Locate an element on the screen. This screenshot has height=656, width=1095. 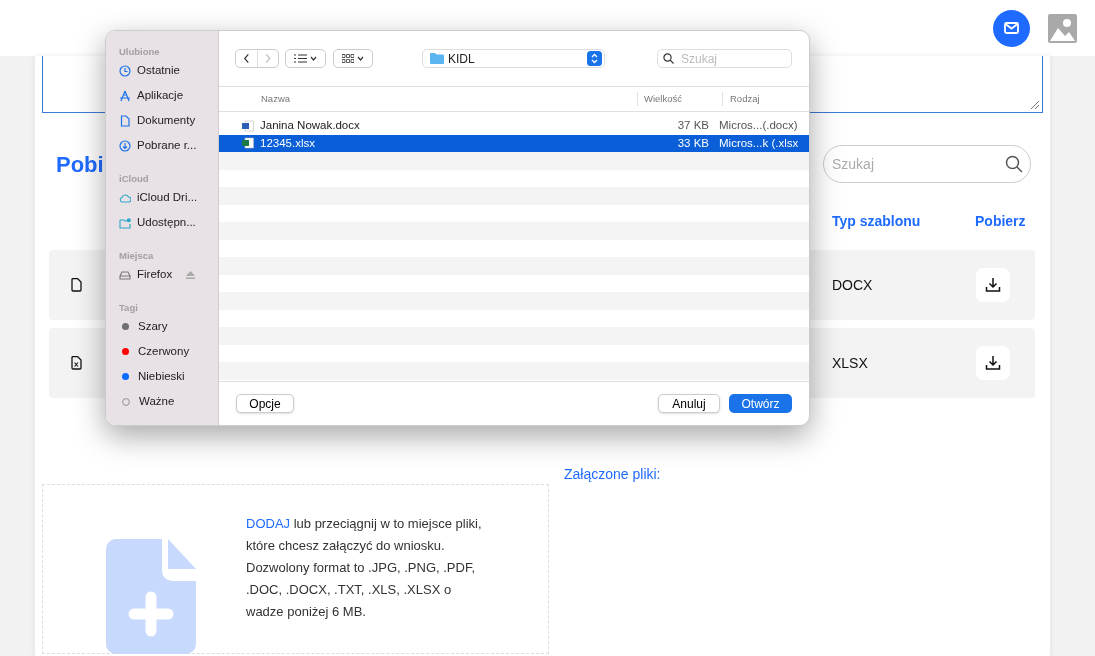
column-header: Wielkość is located at coordinates (680, 99).